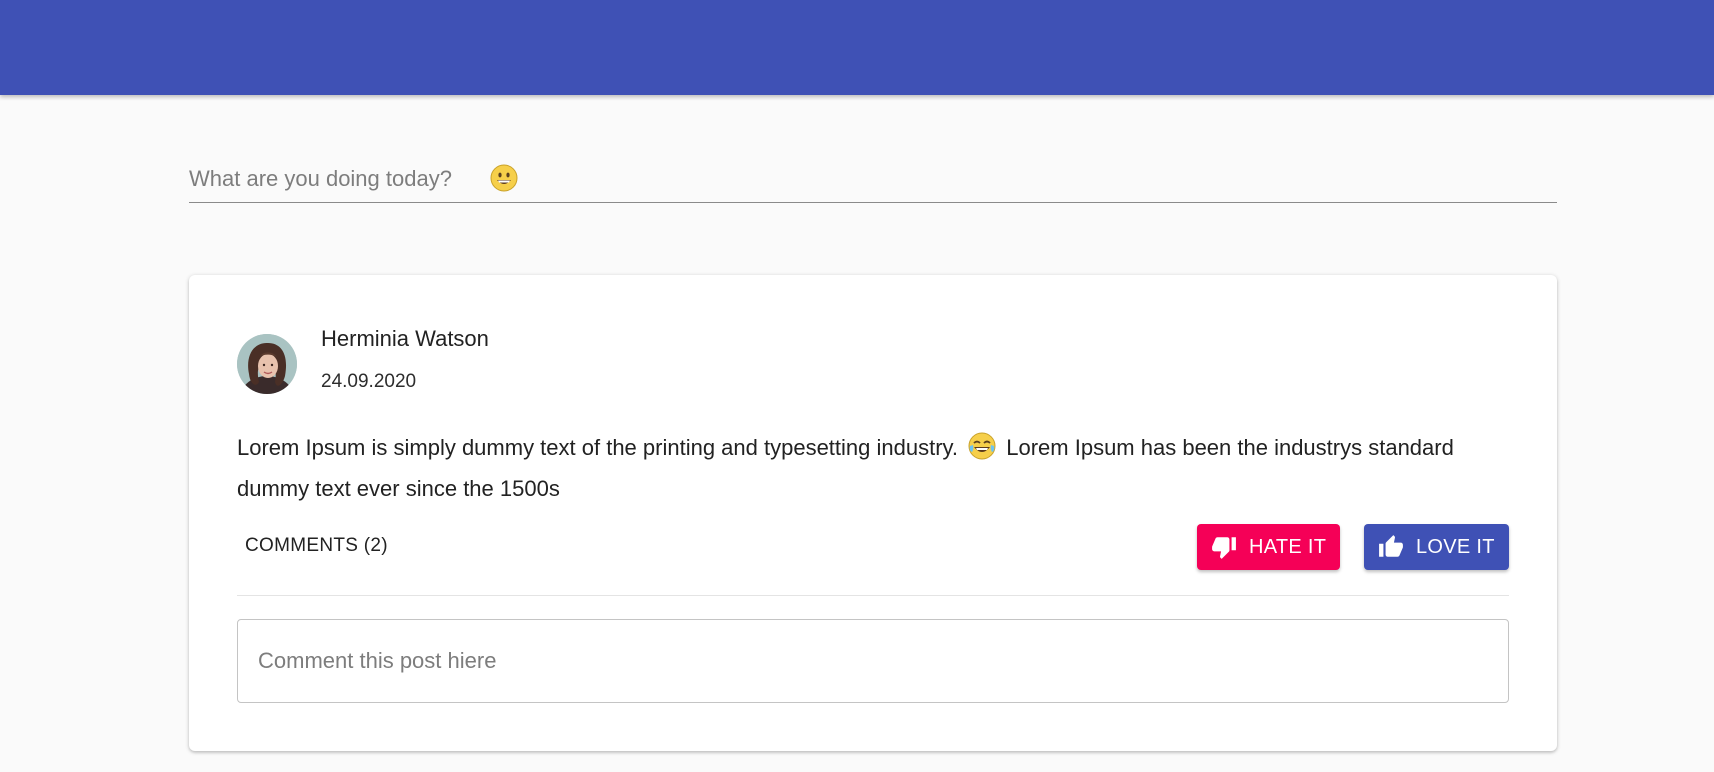 The image size is (1714, 772). Describe the element at coordinates (868, 661) in the screenshot. I see `comment-input` at that location.